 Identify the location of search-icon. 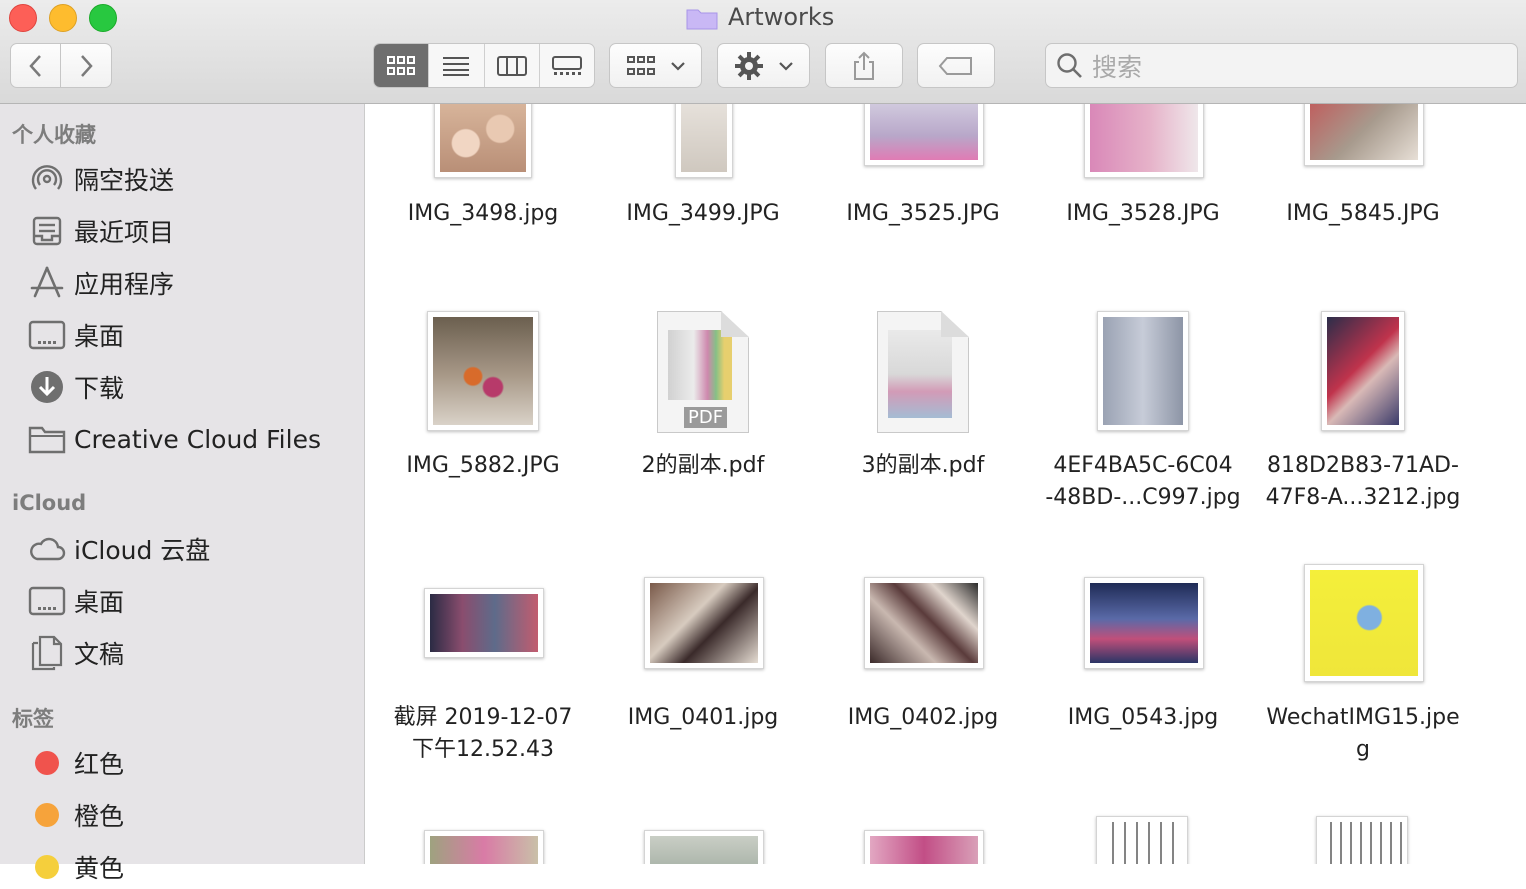
(1069, 65).